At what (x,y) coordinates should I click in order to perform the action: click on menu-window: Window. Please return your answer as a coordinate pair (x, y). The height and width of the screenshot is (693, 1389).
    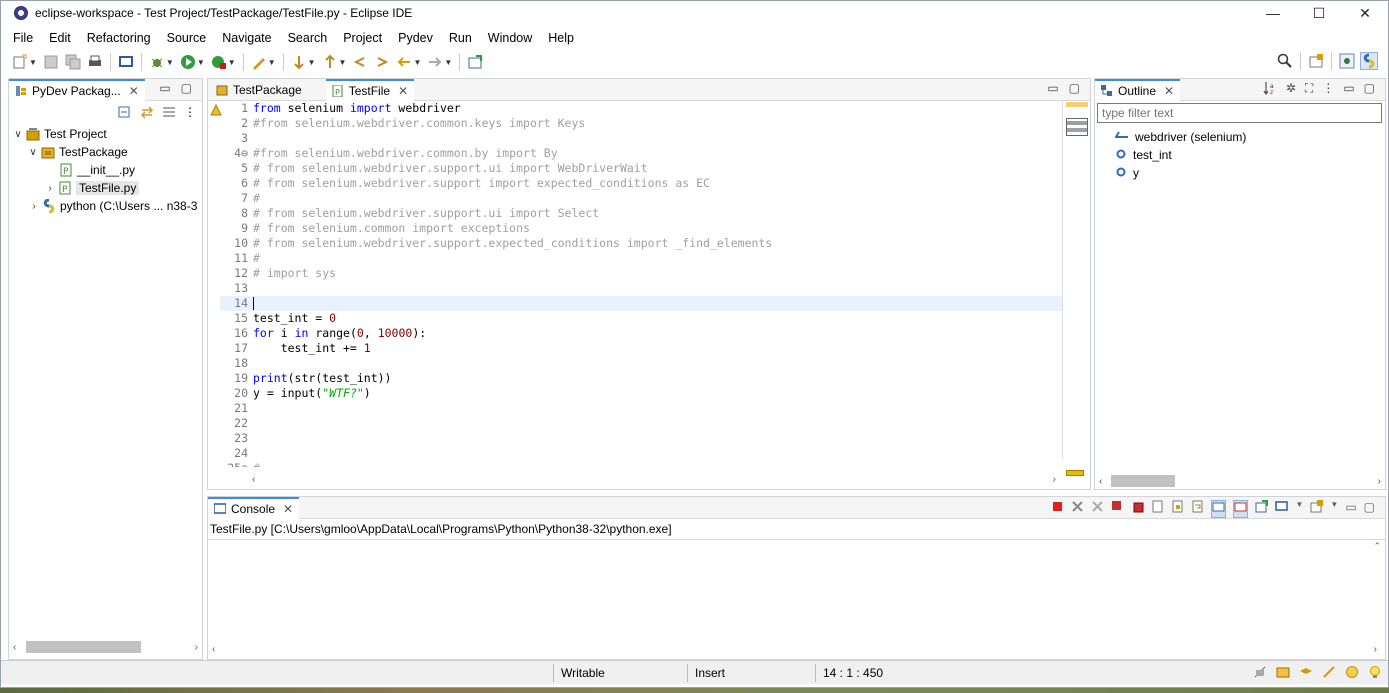
    Looking at the image, I should click on (510, 38).